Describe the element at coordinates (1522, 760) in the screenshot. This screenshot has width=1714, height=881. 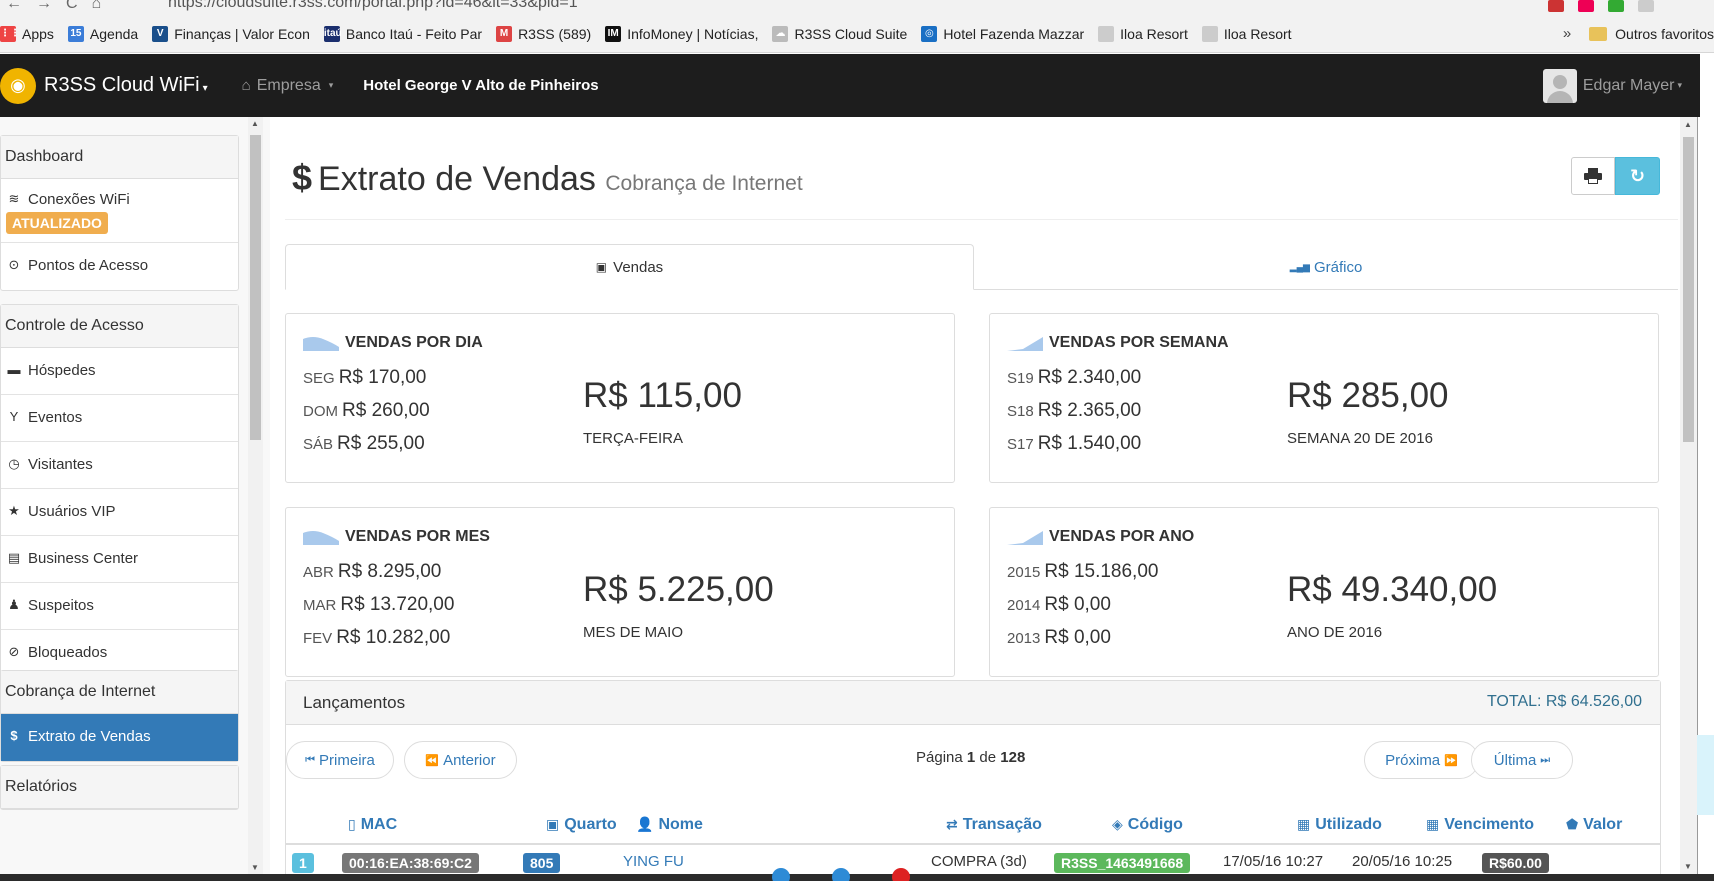
I see `last-page-button: Última ⏭` at that location.